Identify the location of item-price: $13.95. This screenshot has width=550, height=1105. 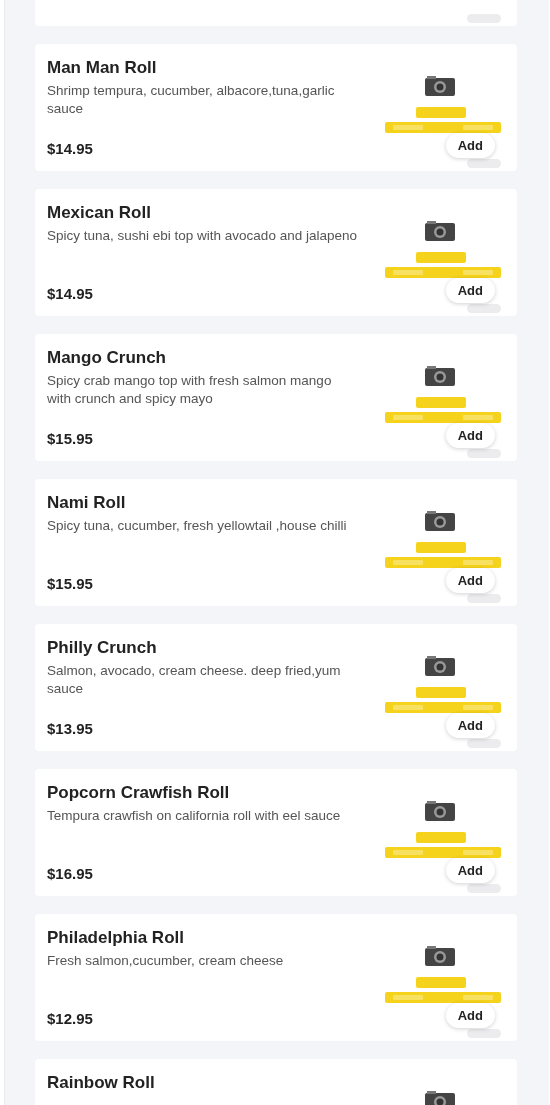
(70, 729).